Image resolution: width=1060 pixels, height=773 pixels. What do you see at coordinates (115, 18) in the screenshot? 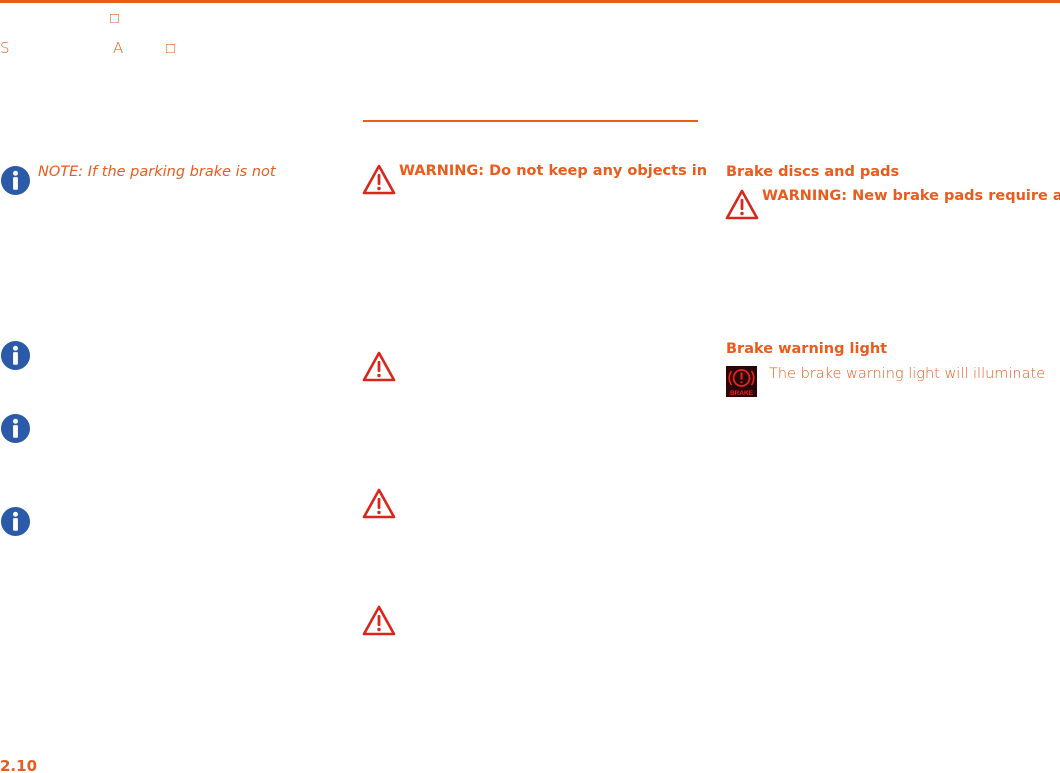
I see `header-glyph-1: □` at bounding box center [115, 18].